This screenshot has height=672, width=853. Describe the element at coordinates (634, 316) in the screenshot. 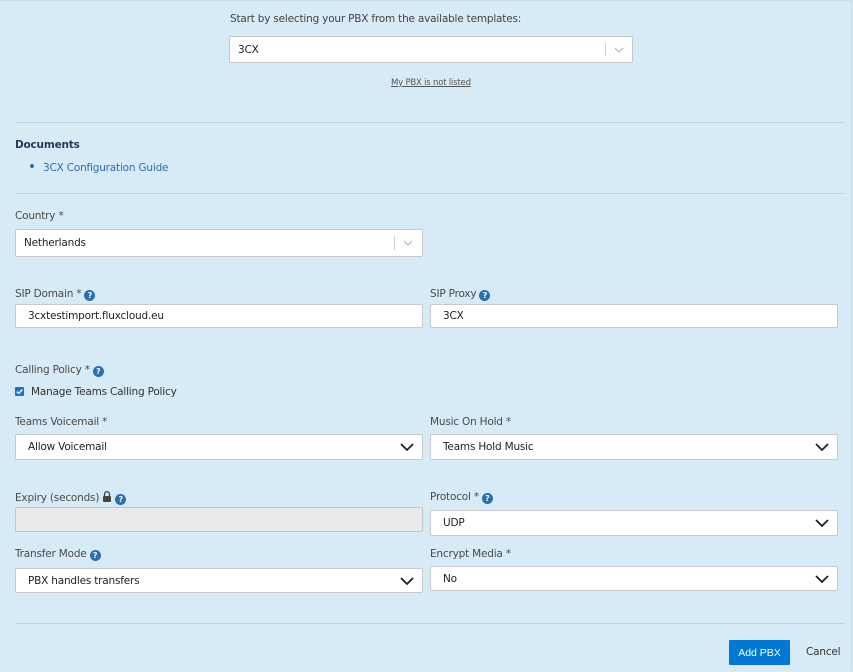

I see `sip-proxy-input: 3CX` at that location.